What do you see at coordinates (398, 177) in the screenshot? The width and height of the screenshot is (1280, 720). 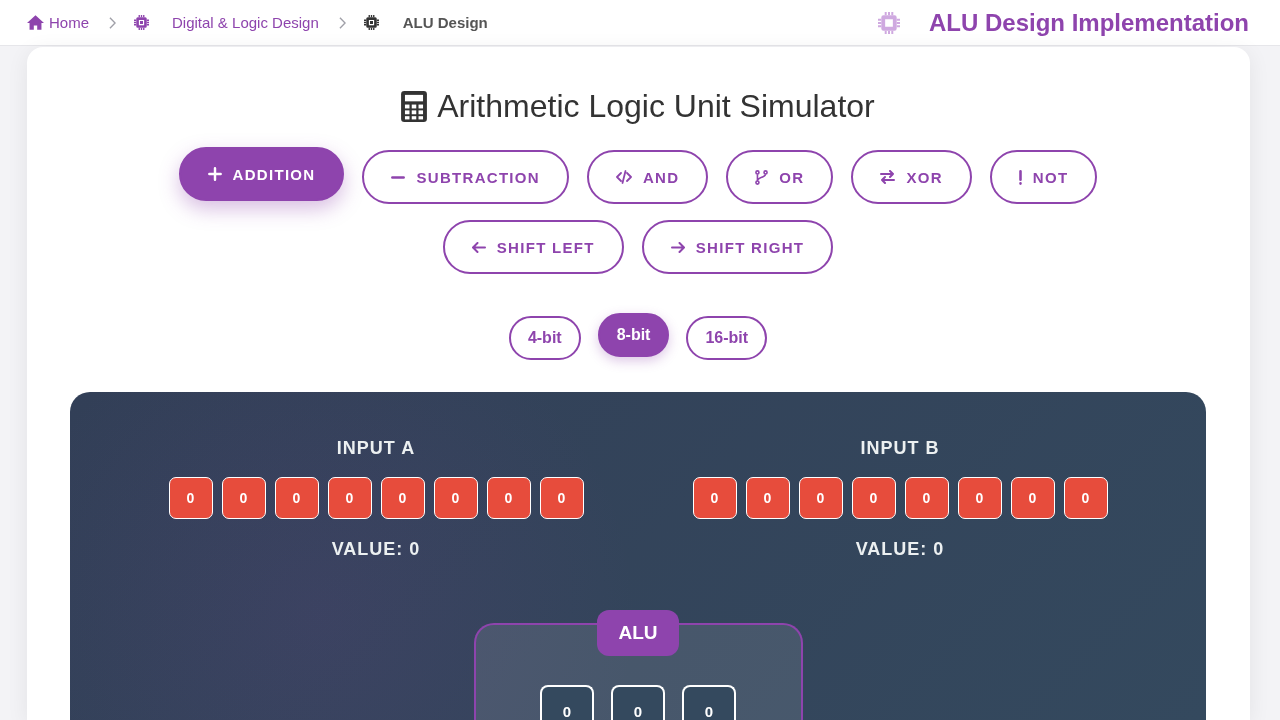 I see `minus-icon` at bounding box center [398, 177].